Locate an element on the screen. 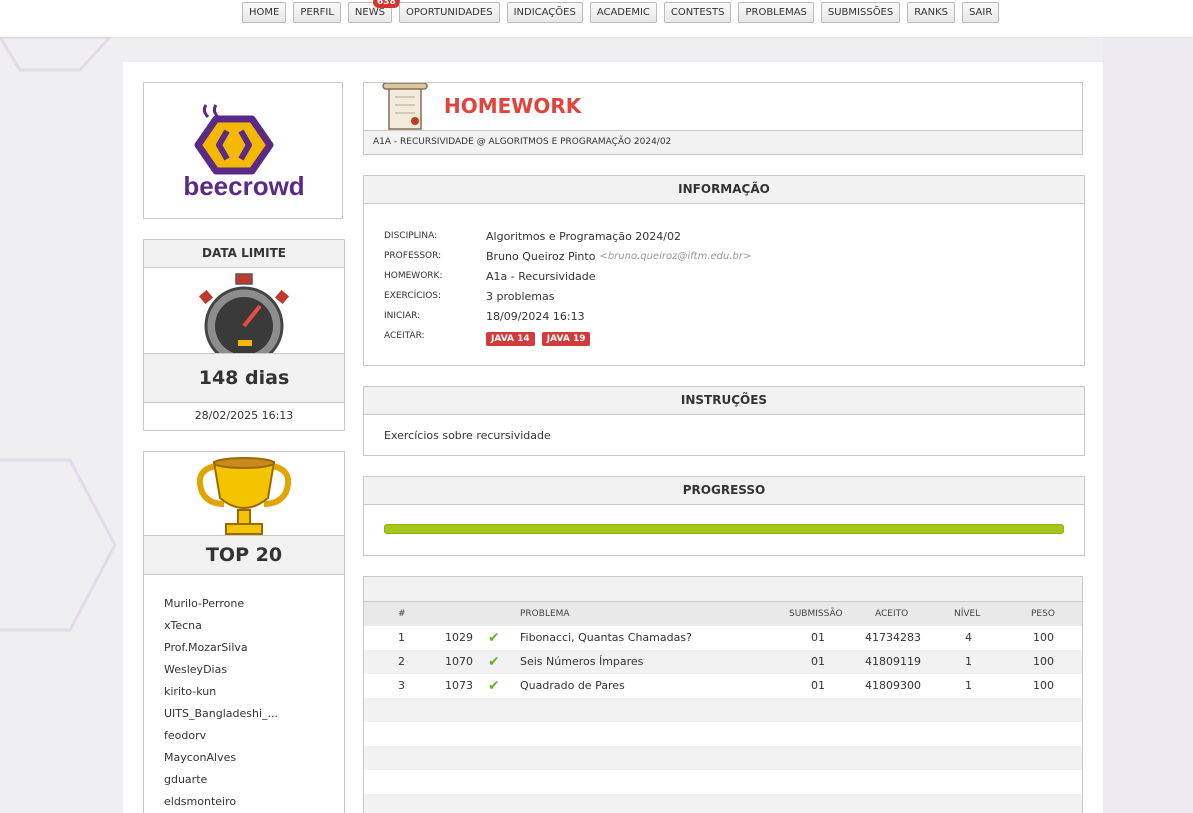  info-label: HOMEWORK: is located at coordinates (413, 276).